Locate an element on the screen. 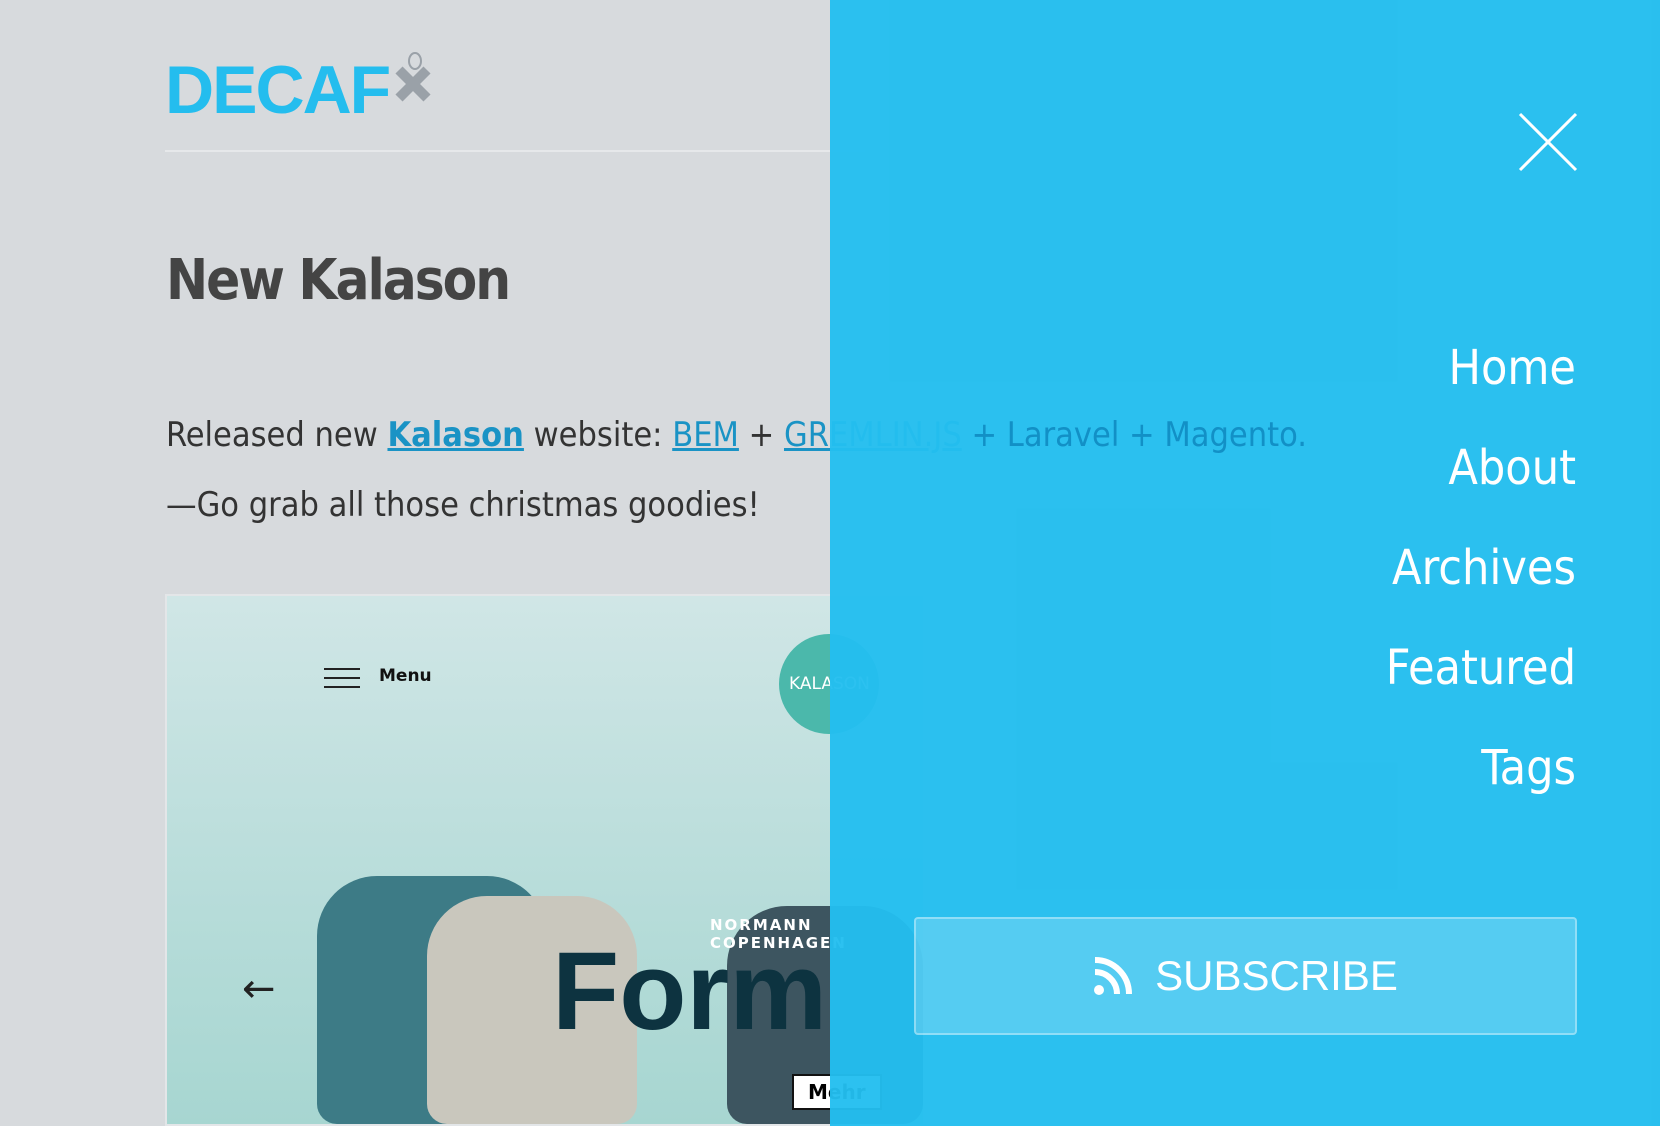 This screenshot has width=1660, height=1126. subscribe-label: SUBSCRIBE is located at coordinates (1276, 975).